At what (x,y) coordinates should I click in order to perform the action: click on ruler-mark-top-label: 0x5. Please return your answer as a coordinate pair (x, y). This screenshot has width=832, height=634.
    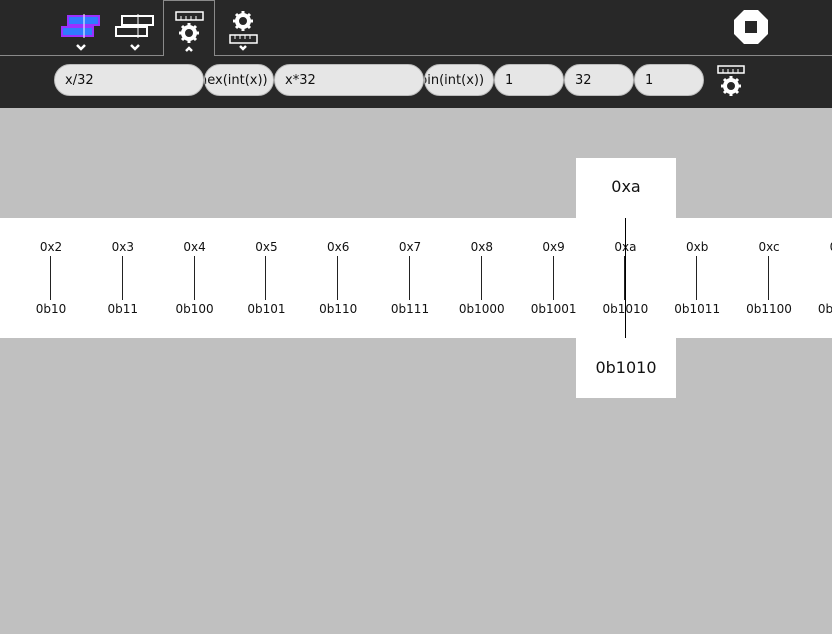
    Looking at the image, I should click on (266, 247).